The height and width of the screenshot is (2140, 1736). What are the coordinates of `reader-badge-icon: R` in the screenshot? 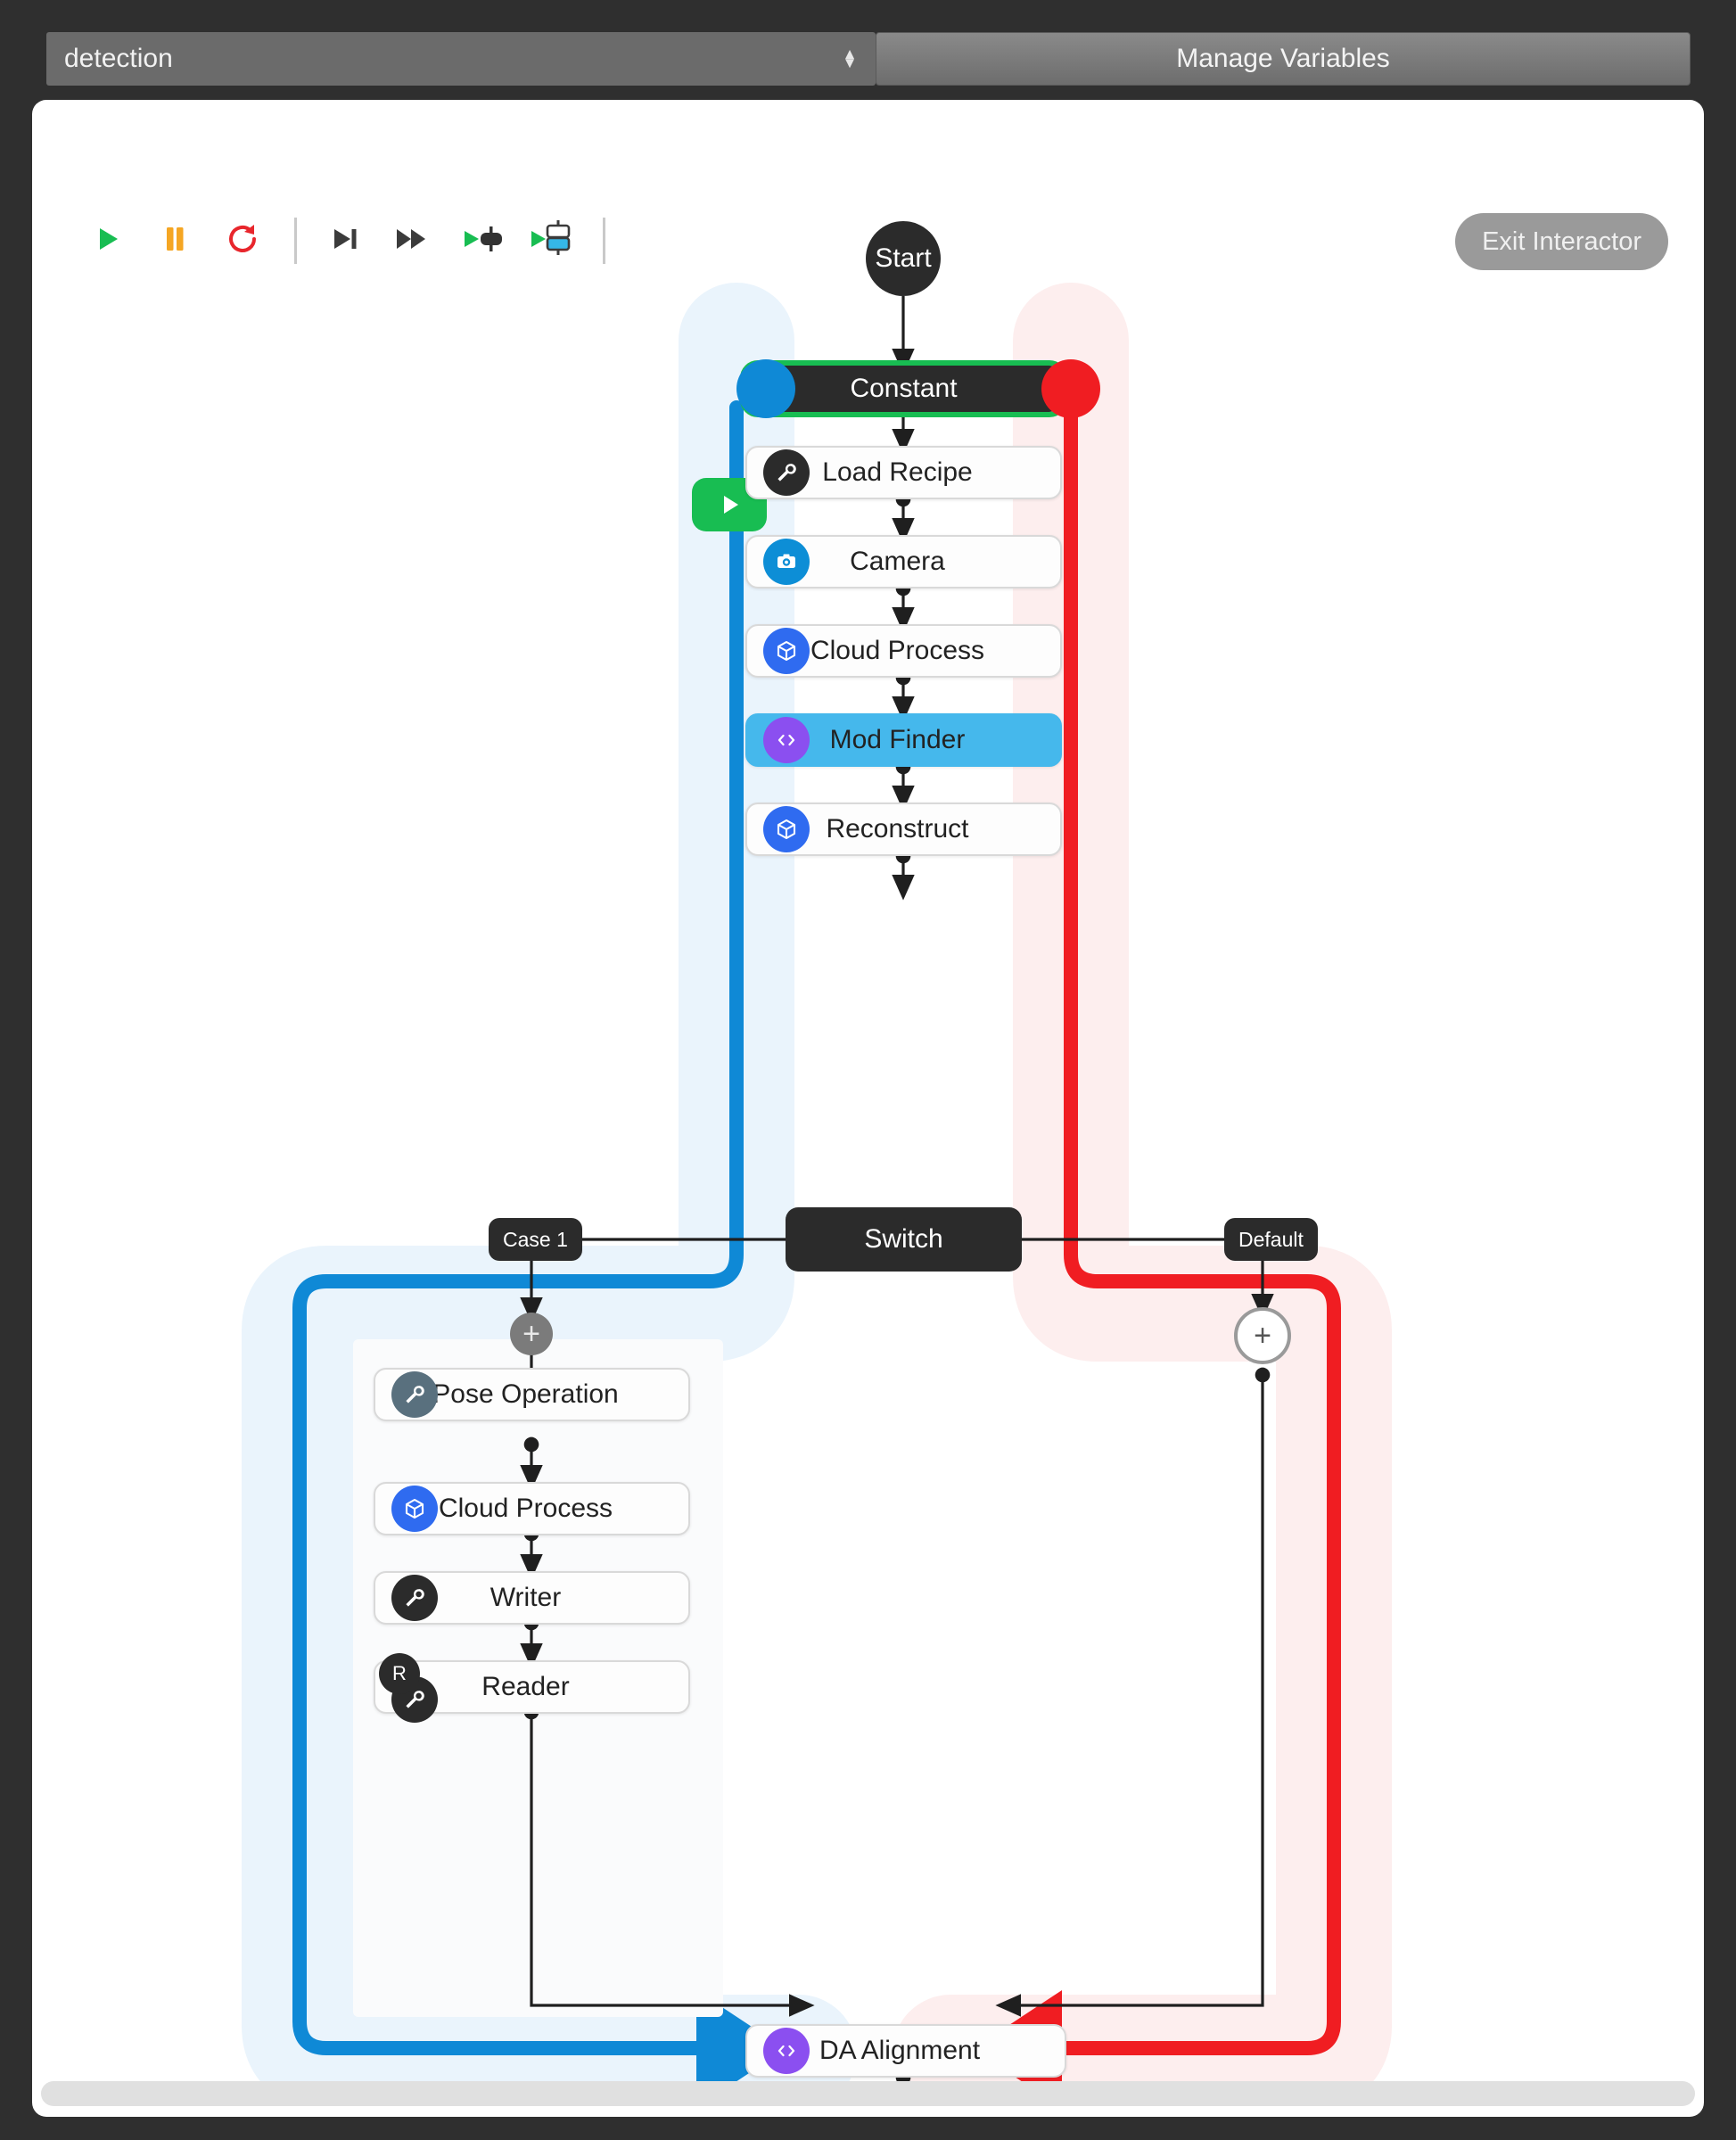 It's located at (400, 1673).